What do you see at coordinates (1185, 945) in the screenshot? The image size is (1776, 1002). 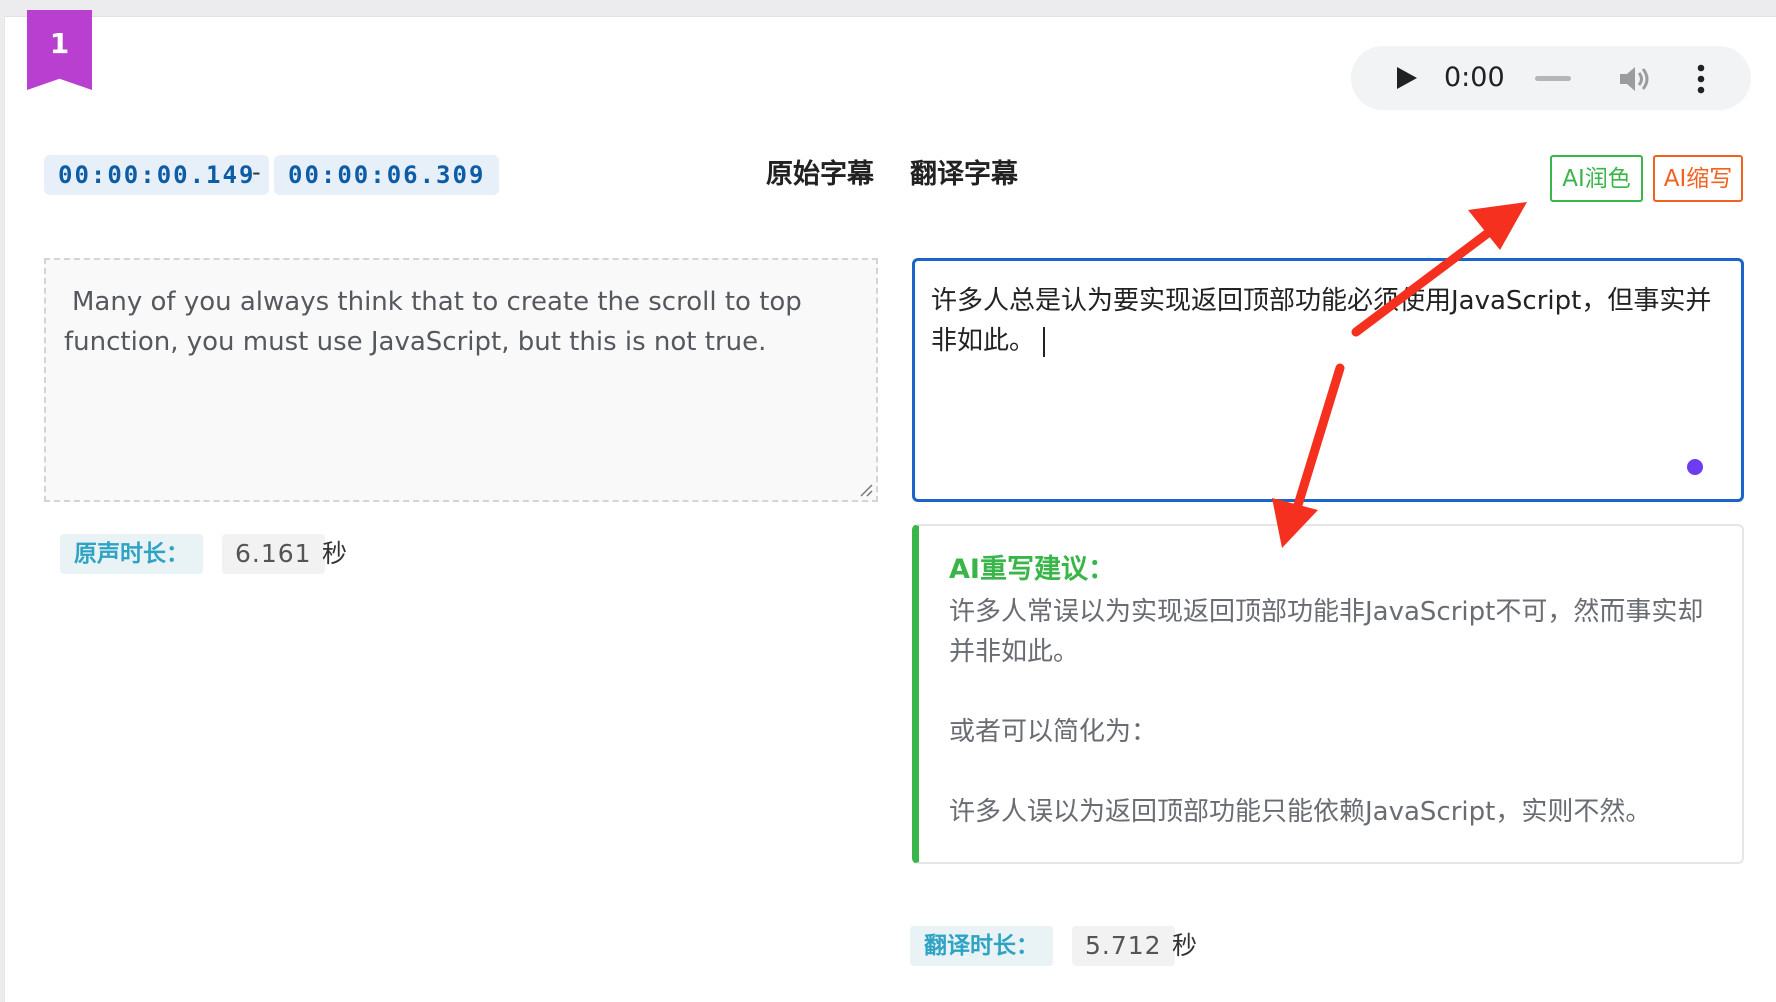 I see `translated-duration-unit: 秒` at bounding box center [1185, 945].